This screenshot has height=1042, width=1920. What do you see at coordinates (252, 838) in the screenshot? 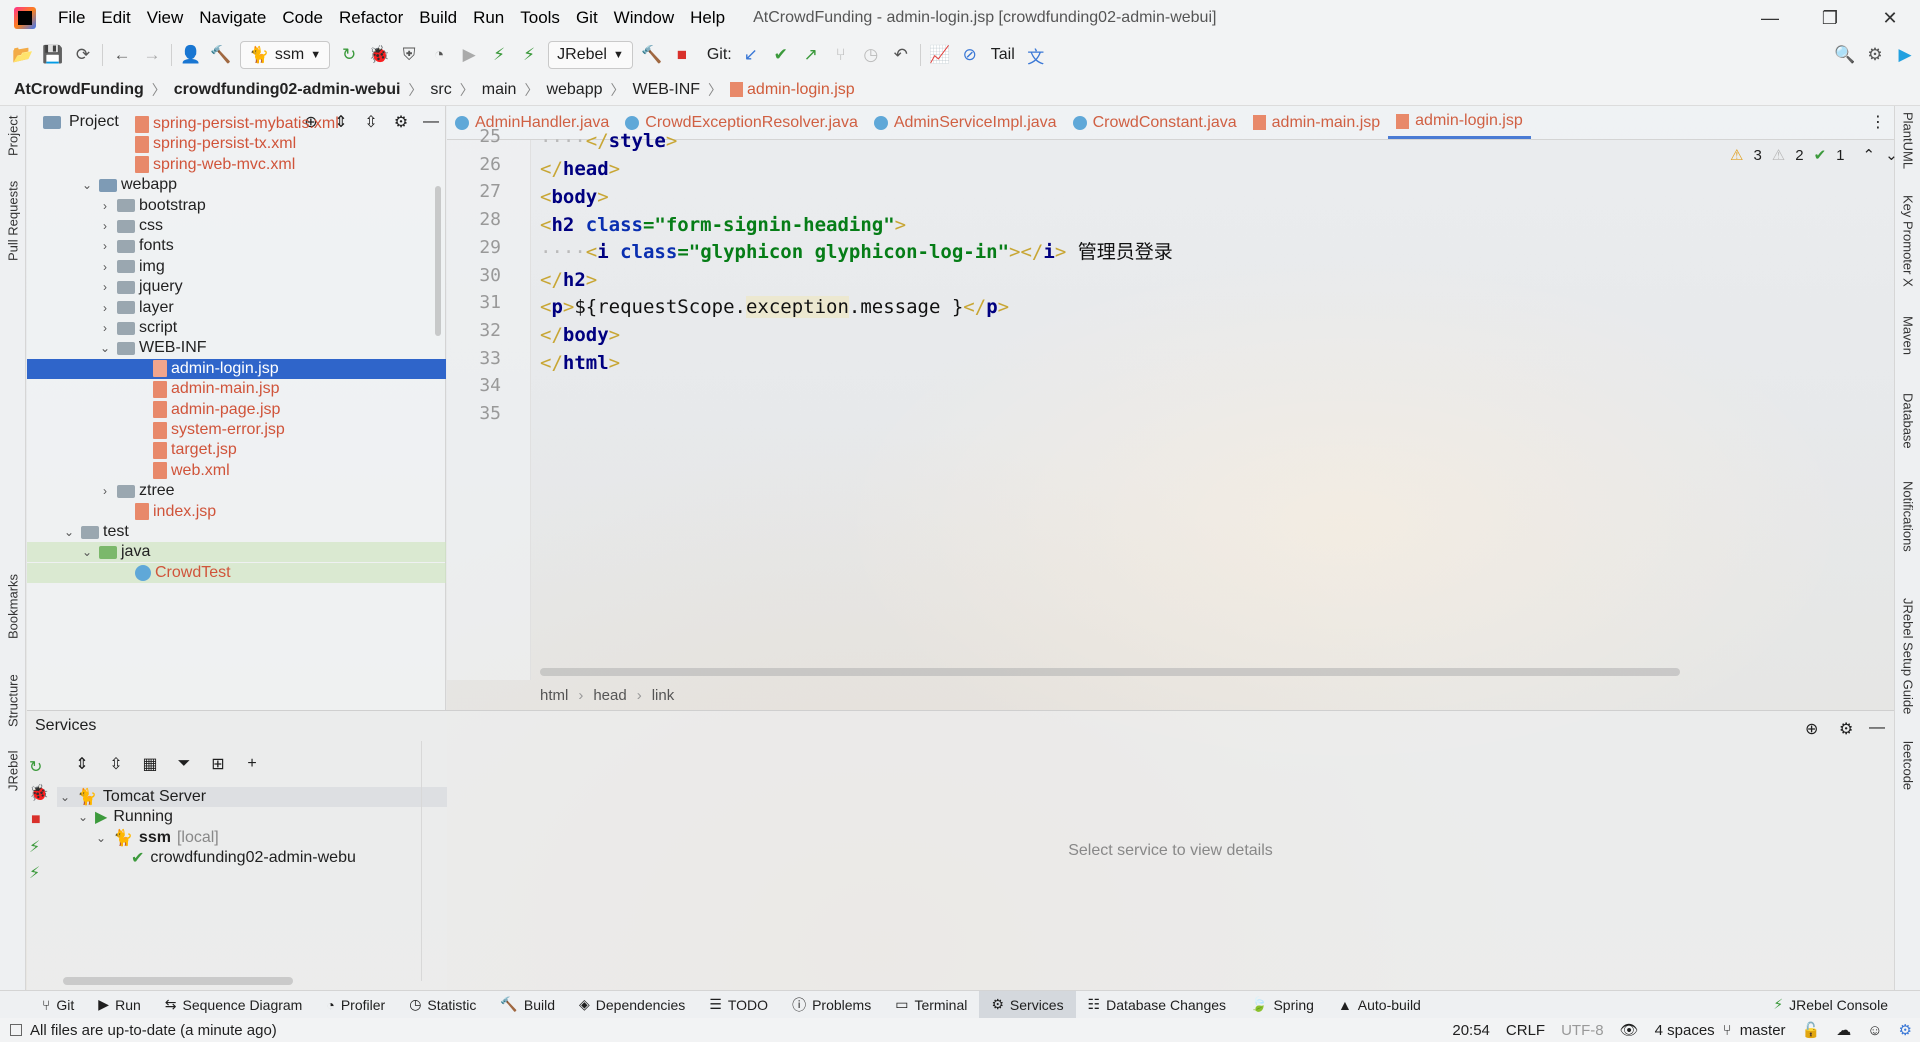
I see `service-tree-item: ⌄ 🐈 ssm [local]` at bounding box center [252, 838].